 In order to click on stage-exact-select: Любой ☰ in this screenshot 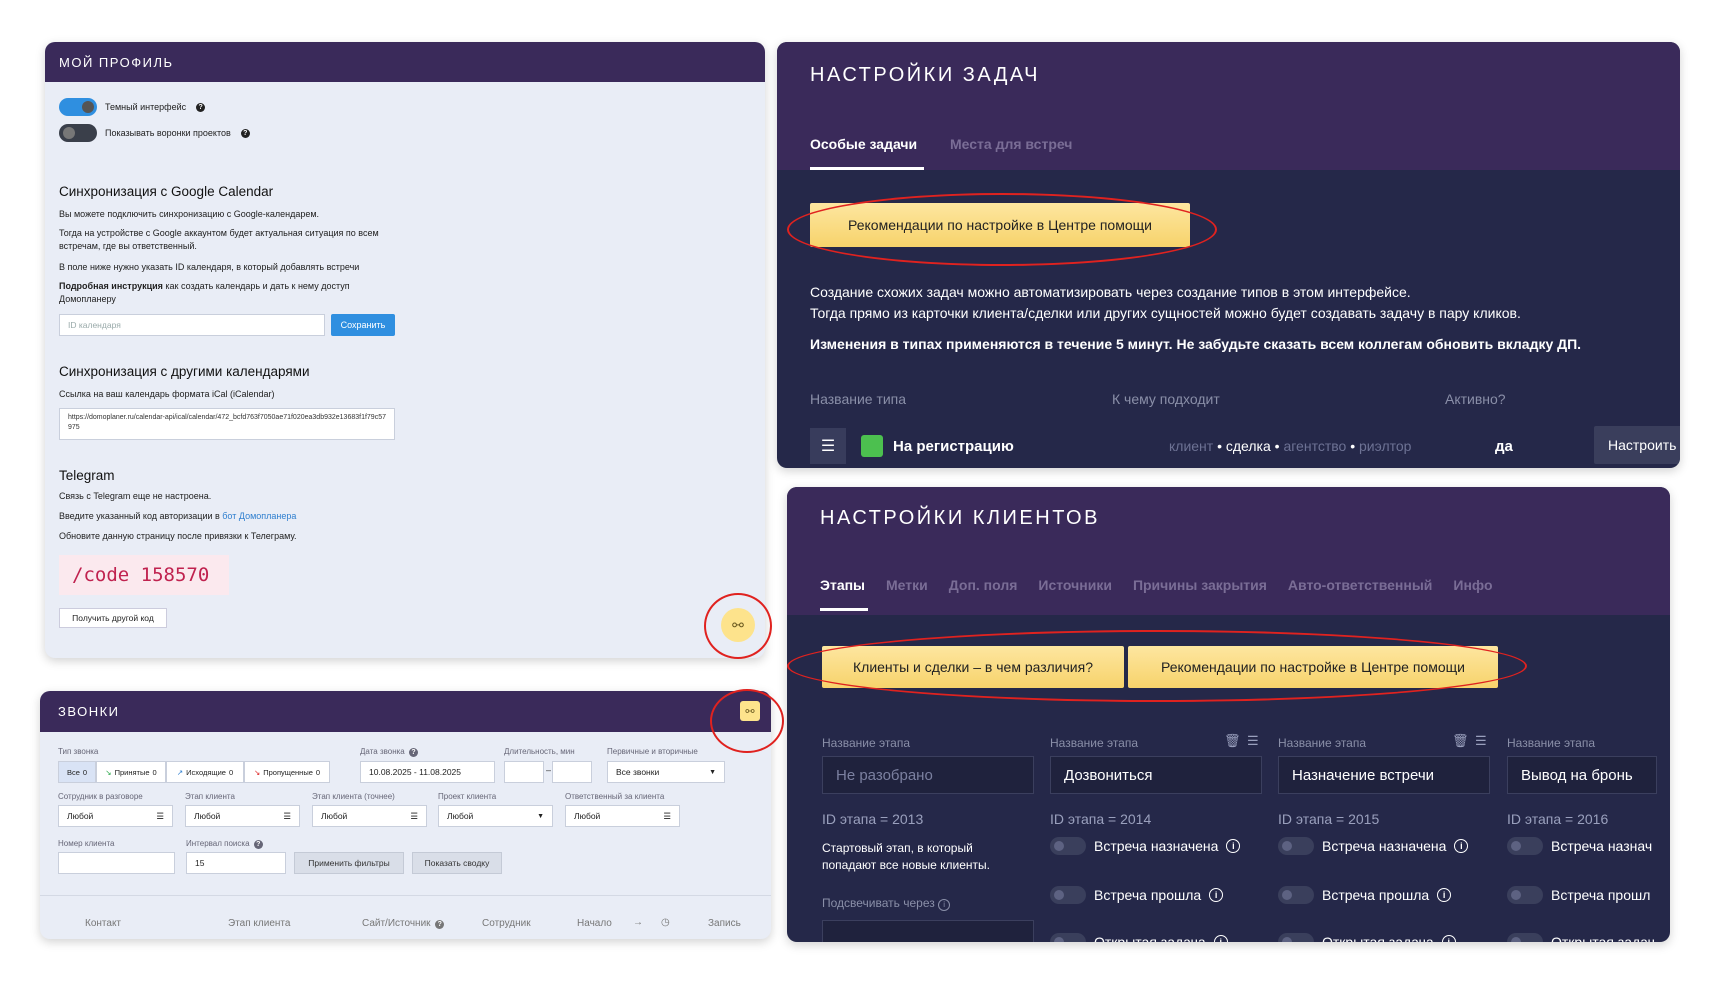, I will do `click(369, 816)`.